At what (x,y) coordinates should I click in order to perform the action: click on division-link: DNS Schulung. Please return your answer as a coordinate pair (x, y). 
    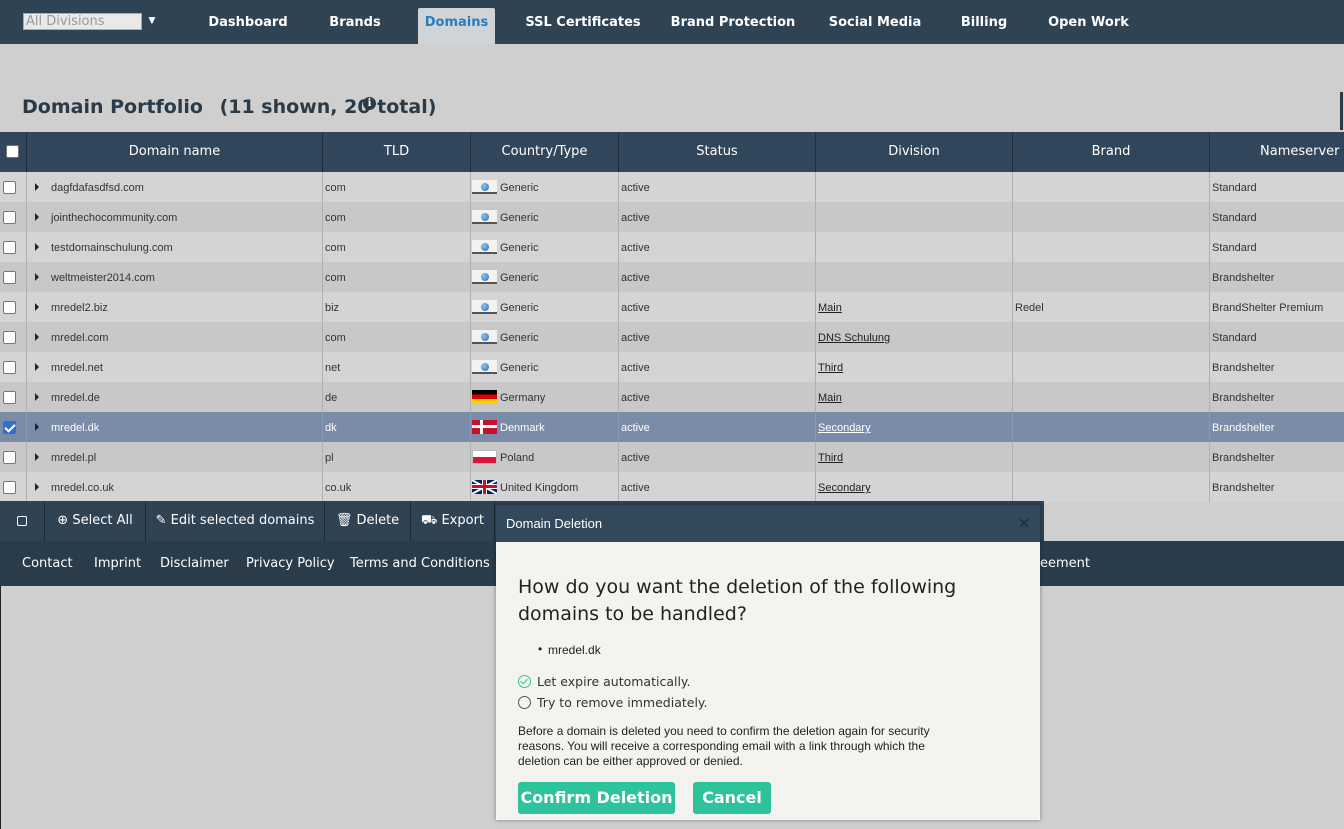
    Looking at the image, I should click on (854, 338).